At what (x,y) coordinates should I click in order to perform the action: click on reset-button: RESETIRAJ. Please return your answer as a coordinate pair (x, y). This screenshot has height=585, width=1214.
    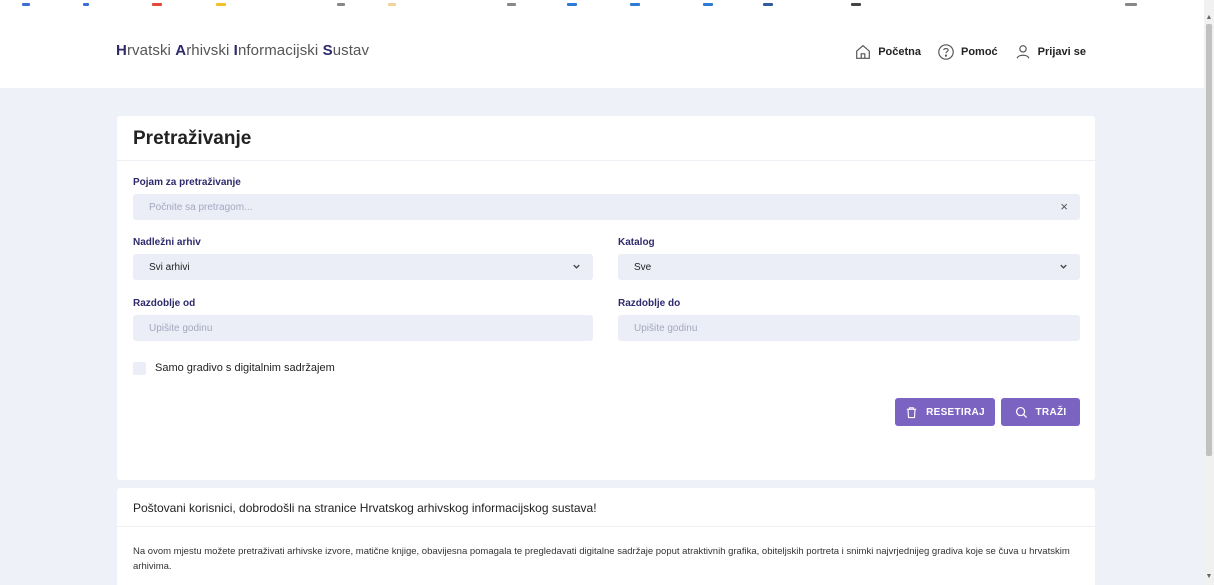
    Looking at the image, I should click on (945, 412).